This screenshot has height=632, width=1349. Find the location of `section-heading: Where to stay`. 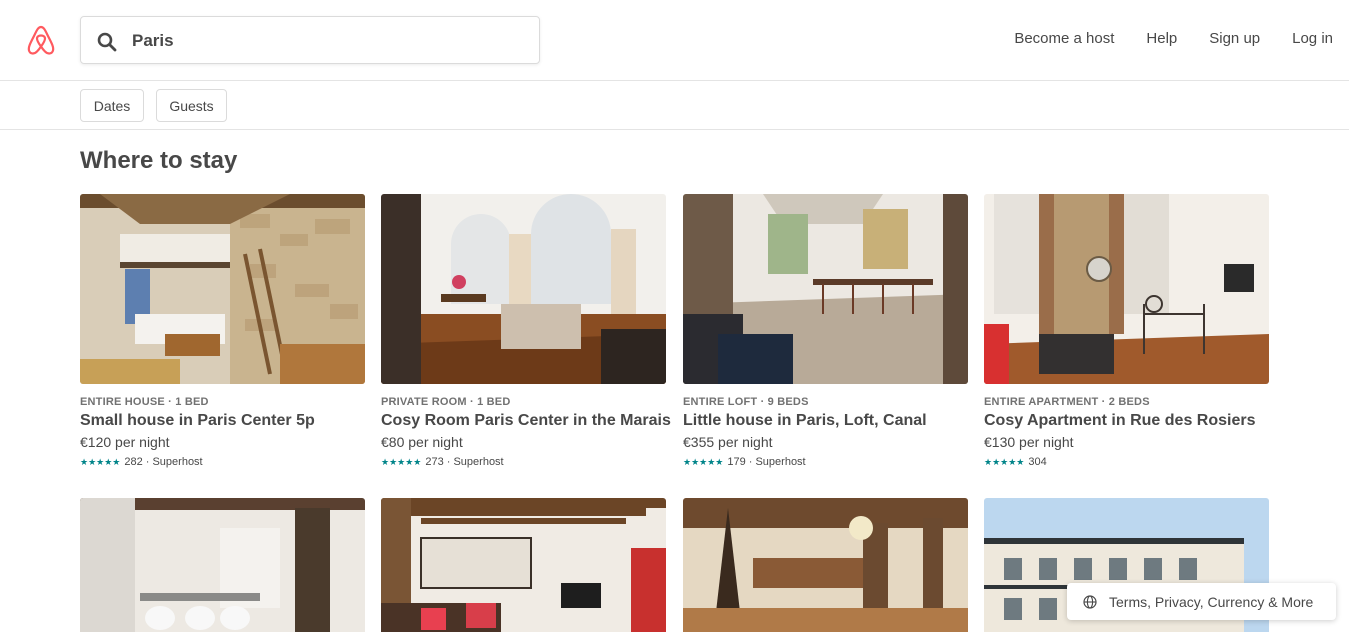

section-heading: Where to stay is located at coordinates (159, 160).